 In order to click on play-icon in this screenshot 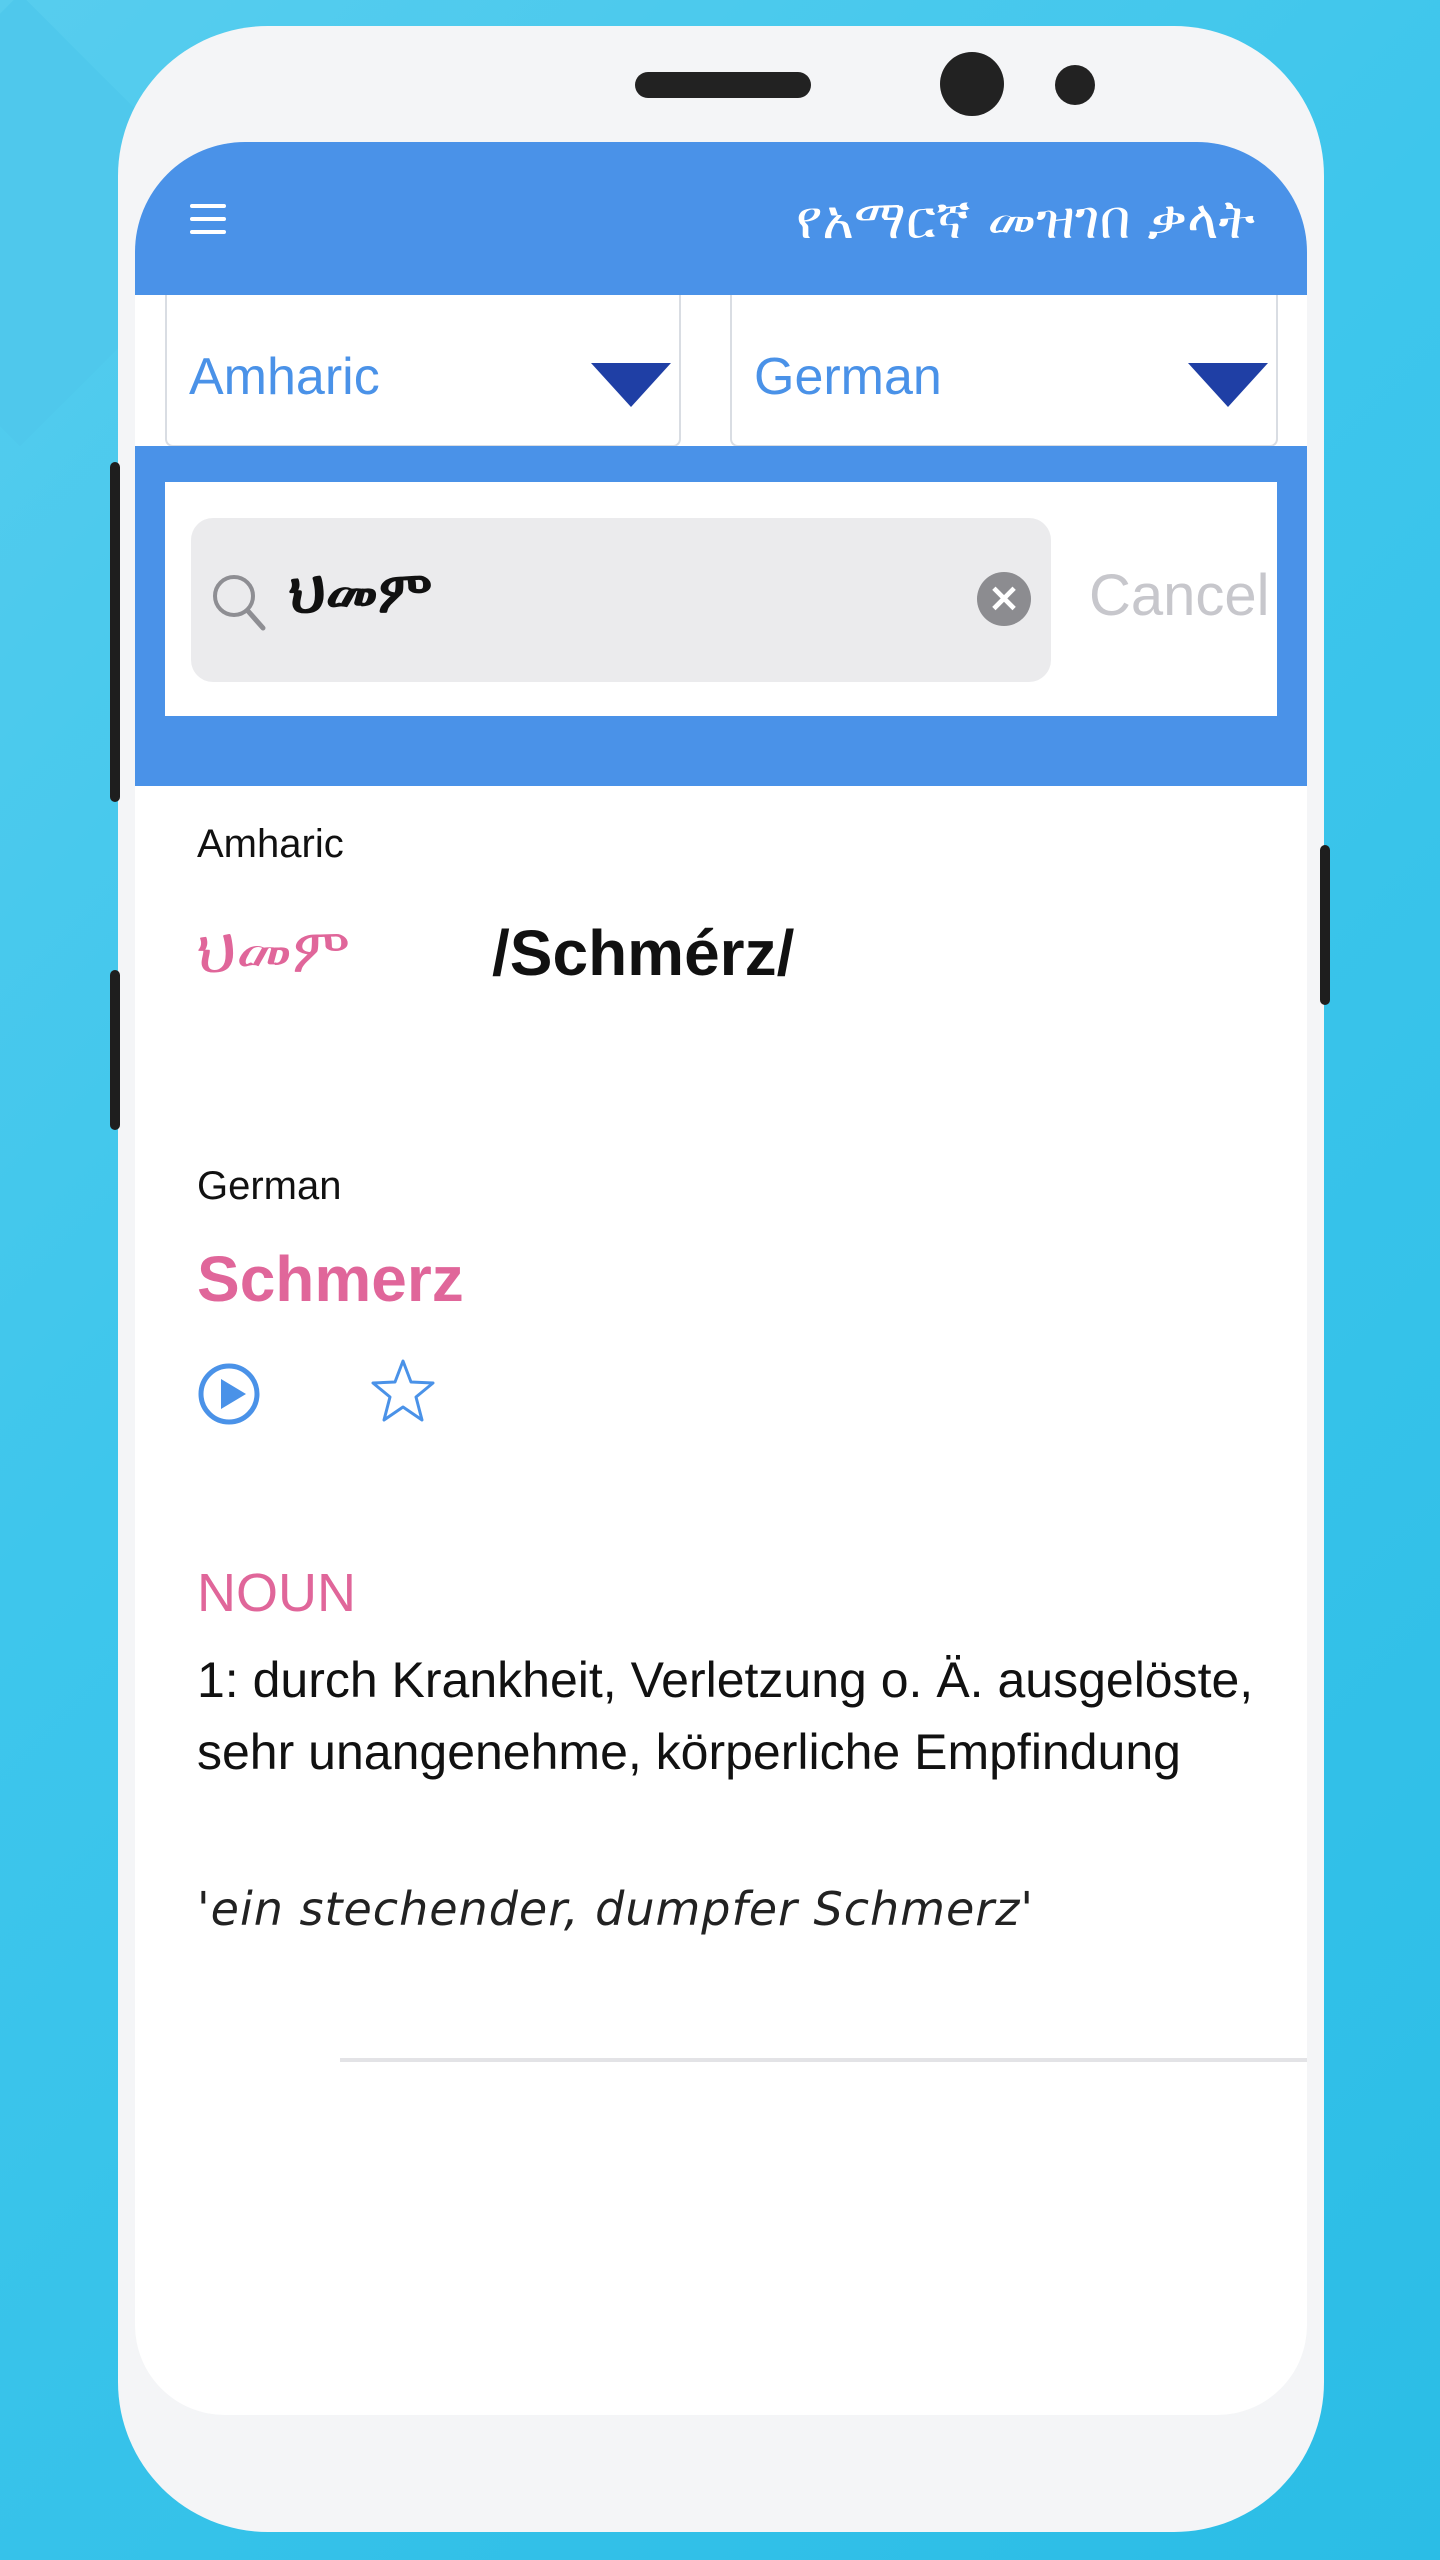, I will do `click(229, 1394)`.